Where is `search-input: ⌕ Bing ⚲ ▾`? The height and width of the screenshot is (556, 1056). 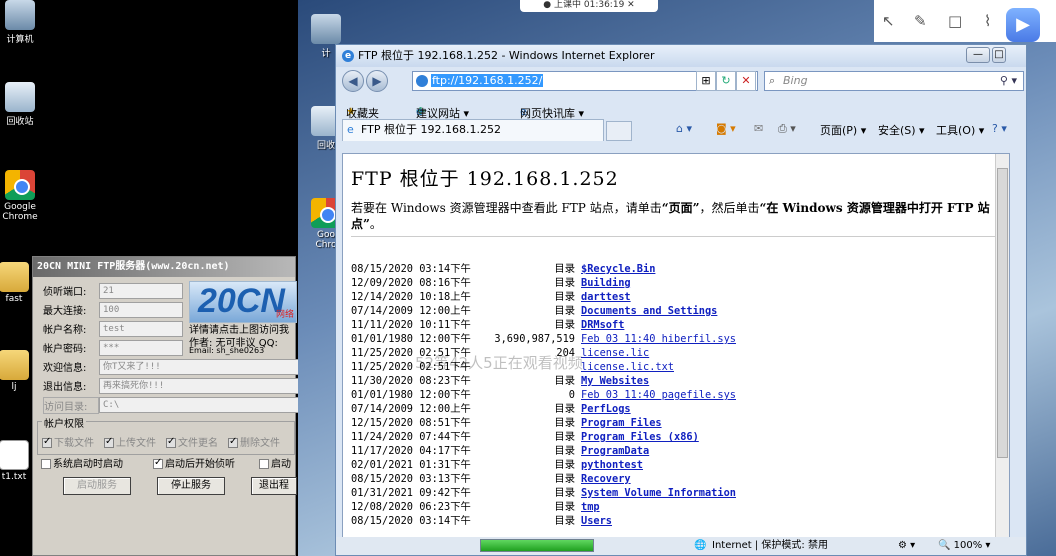 search-input: ⌕ Bing ⚲ ▾ is located at coordinates (894, 81).